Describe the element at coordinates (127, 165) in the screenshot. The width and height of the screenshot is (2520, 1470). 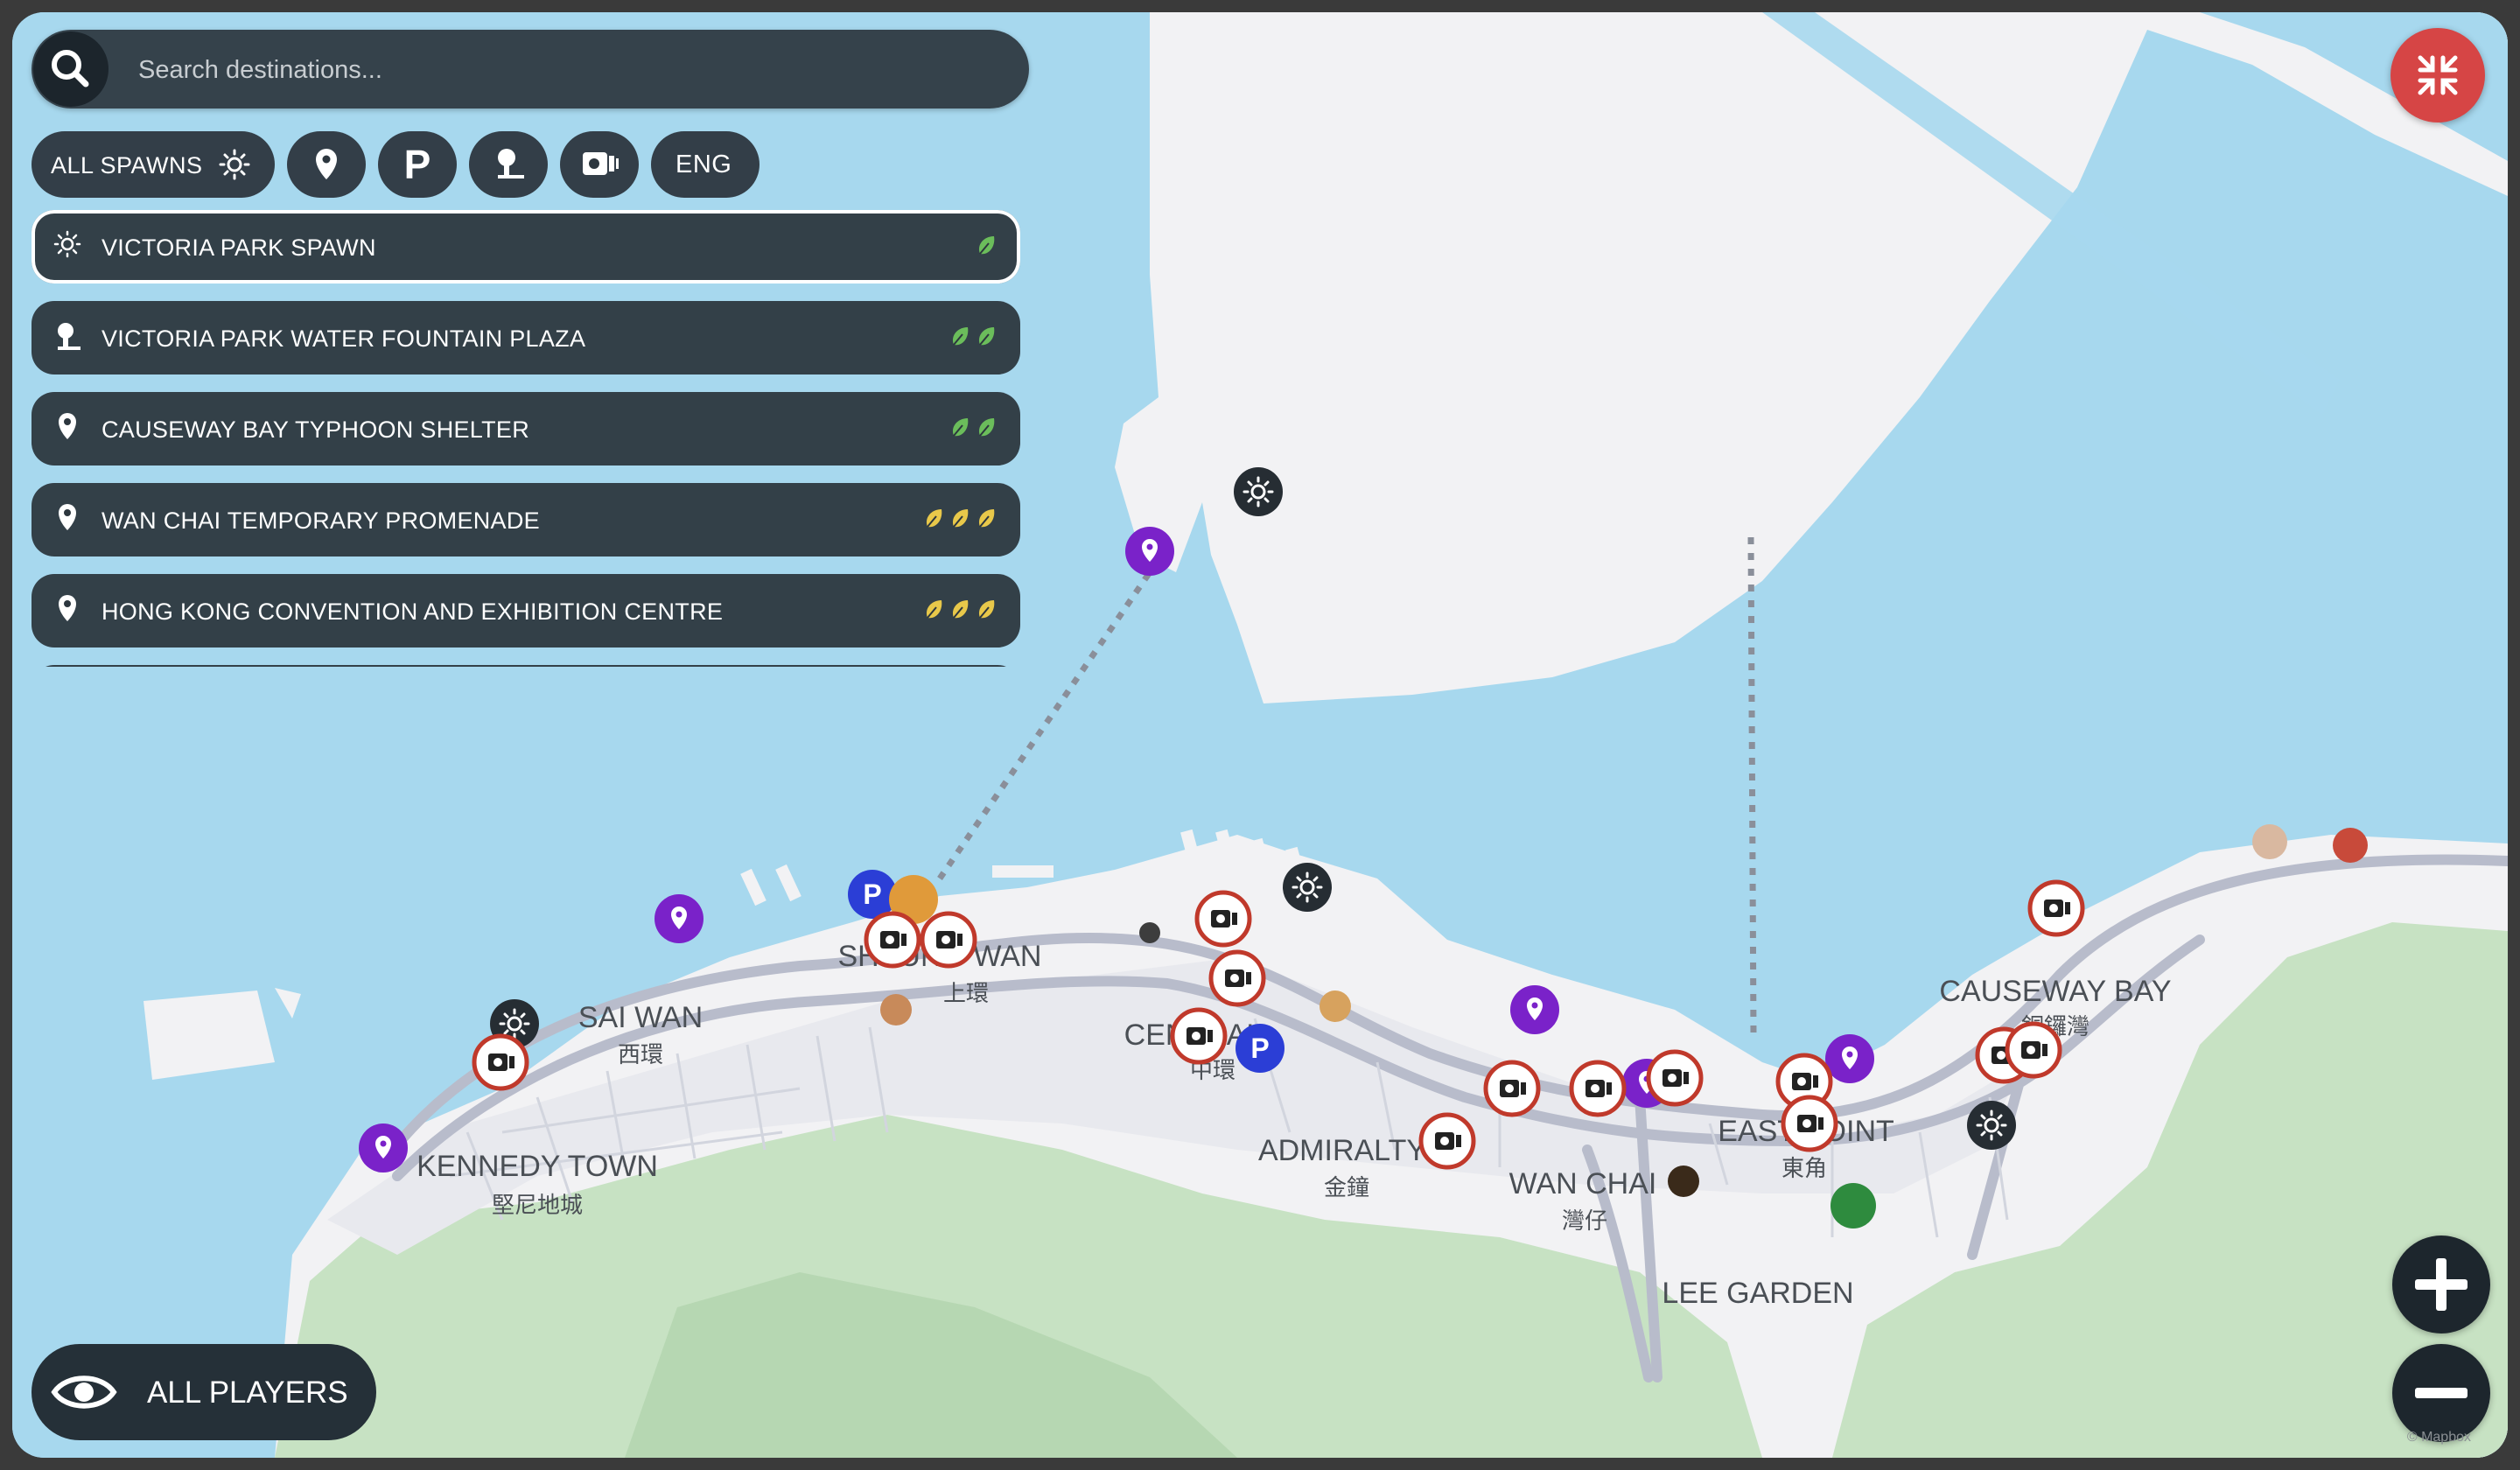
I see `filter-all-spawns-label: ALL SPAWNS` at that location.